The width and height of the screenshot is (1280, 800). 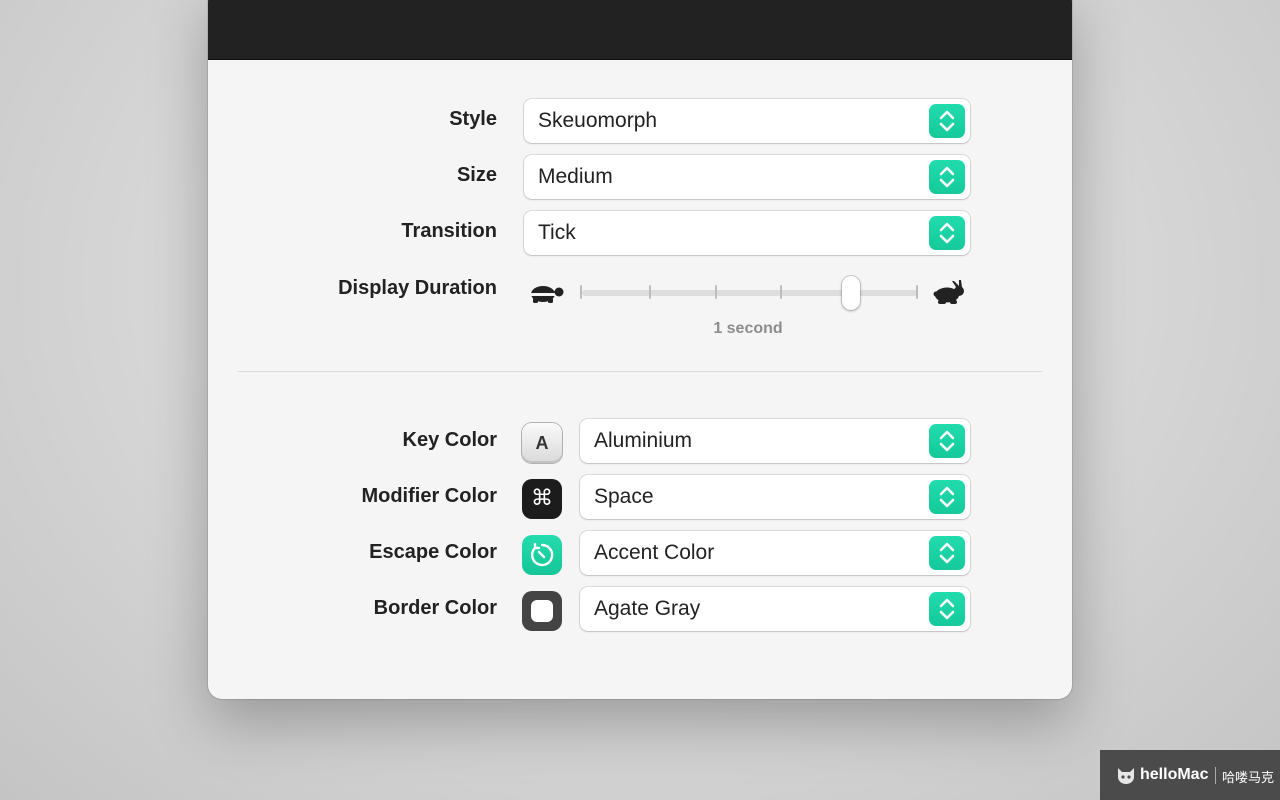 What do you see at coordinates (748, 328) in the screenshot?
I see `duration-caption: 1 second` at bounding box center [748, 328].